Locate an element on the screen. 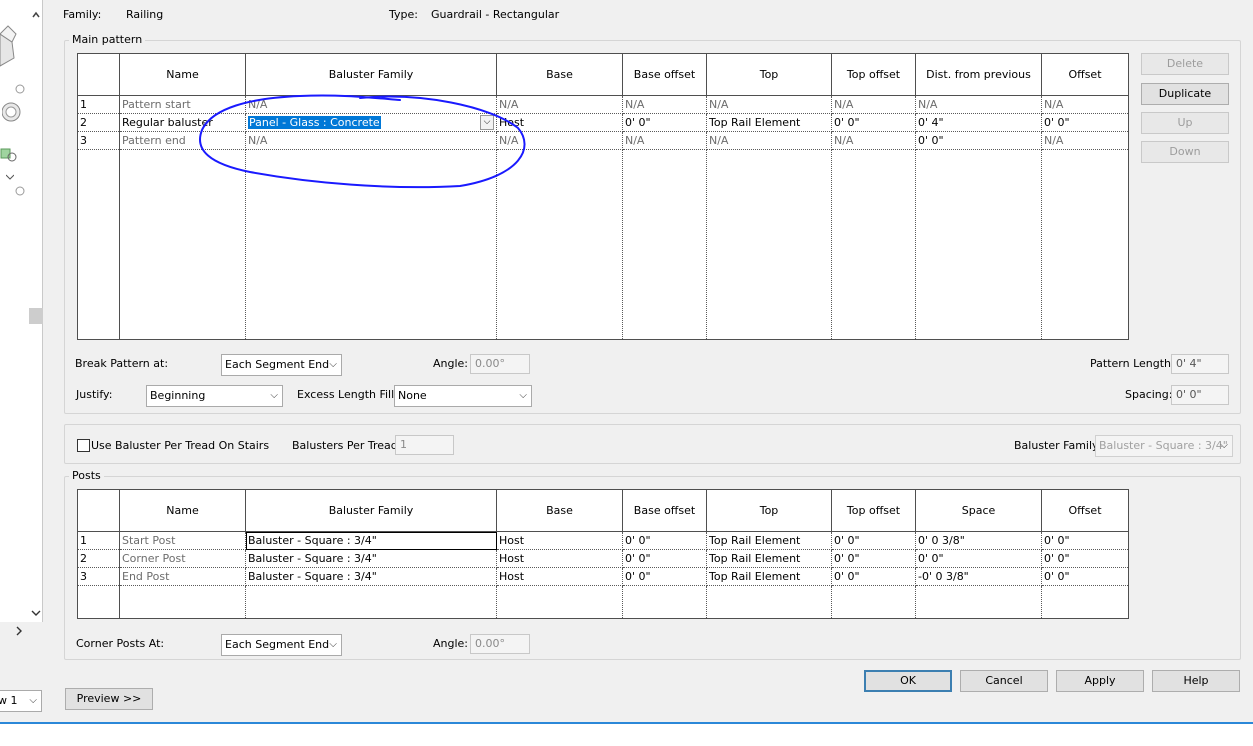 The width and height of the screenshot is (1253, 746). cell-space: 0' 0" is located at coordinates (978, 558).